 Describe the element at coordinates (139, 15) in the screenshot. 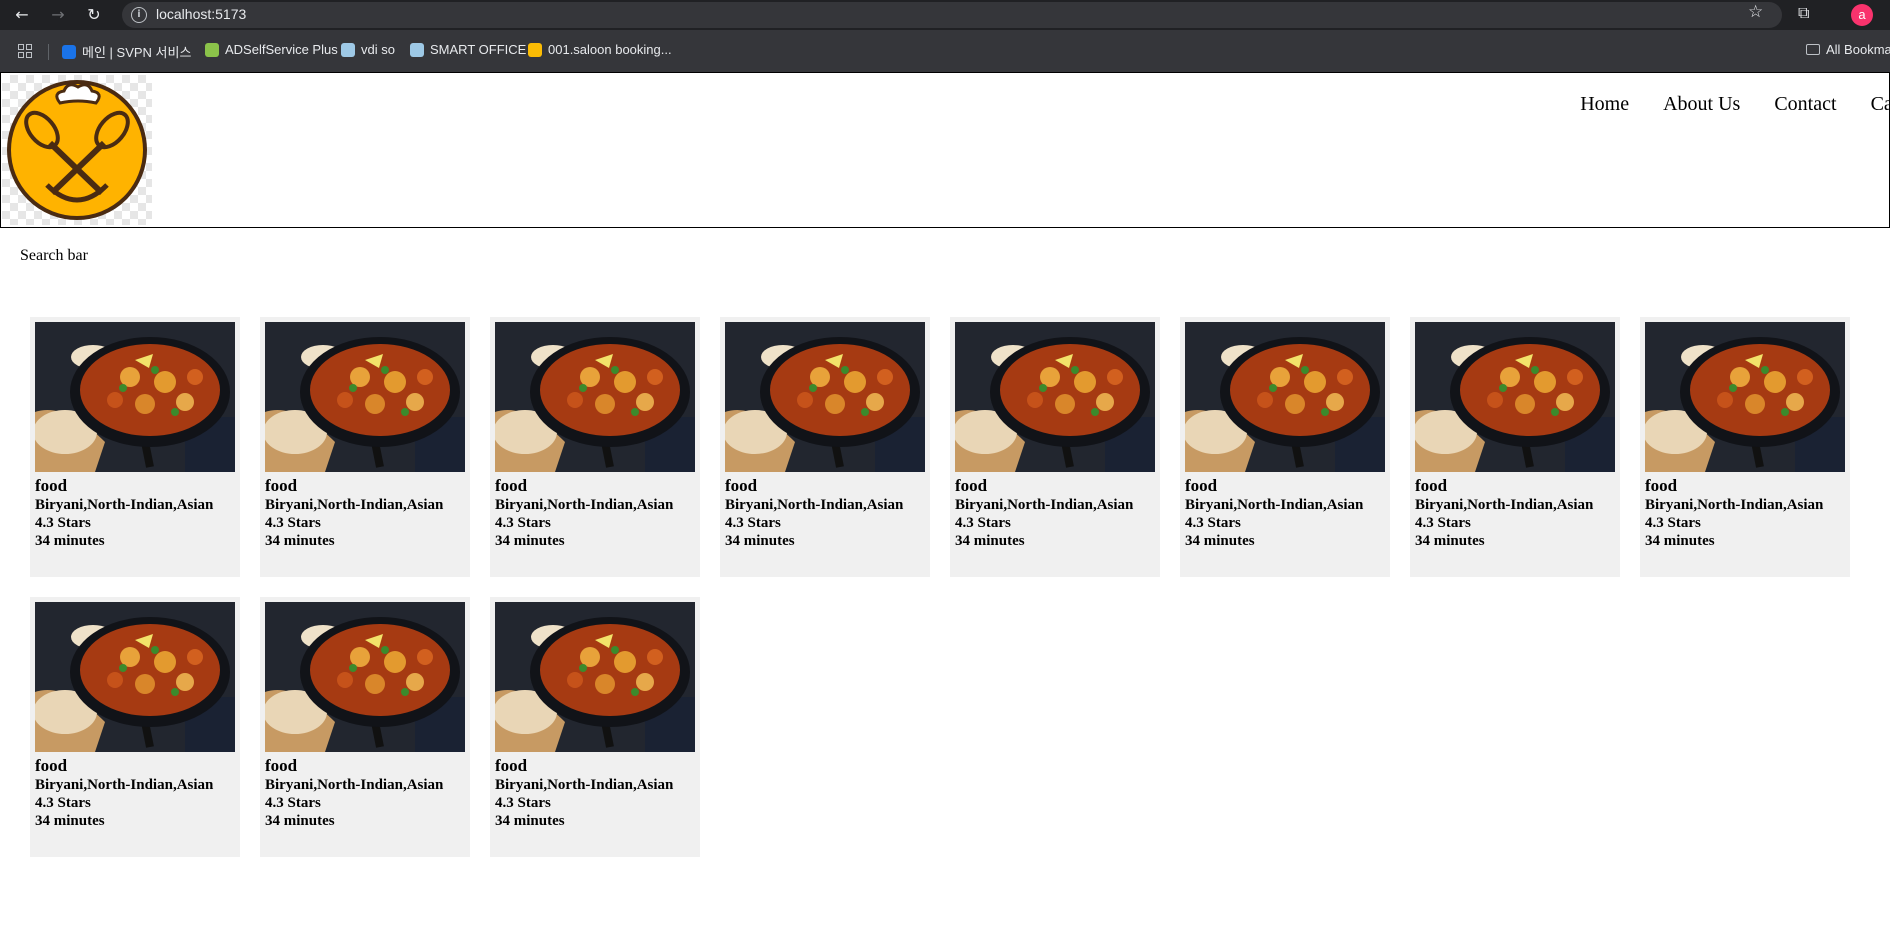

I see `site-info-icon: i` at that location.